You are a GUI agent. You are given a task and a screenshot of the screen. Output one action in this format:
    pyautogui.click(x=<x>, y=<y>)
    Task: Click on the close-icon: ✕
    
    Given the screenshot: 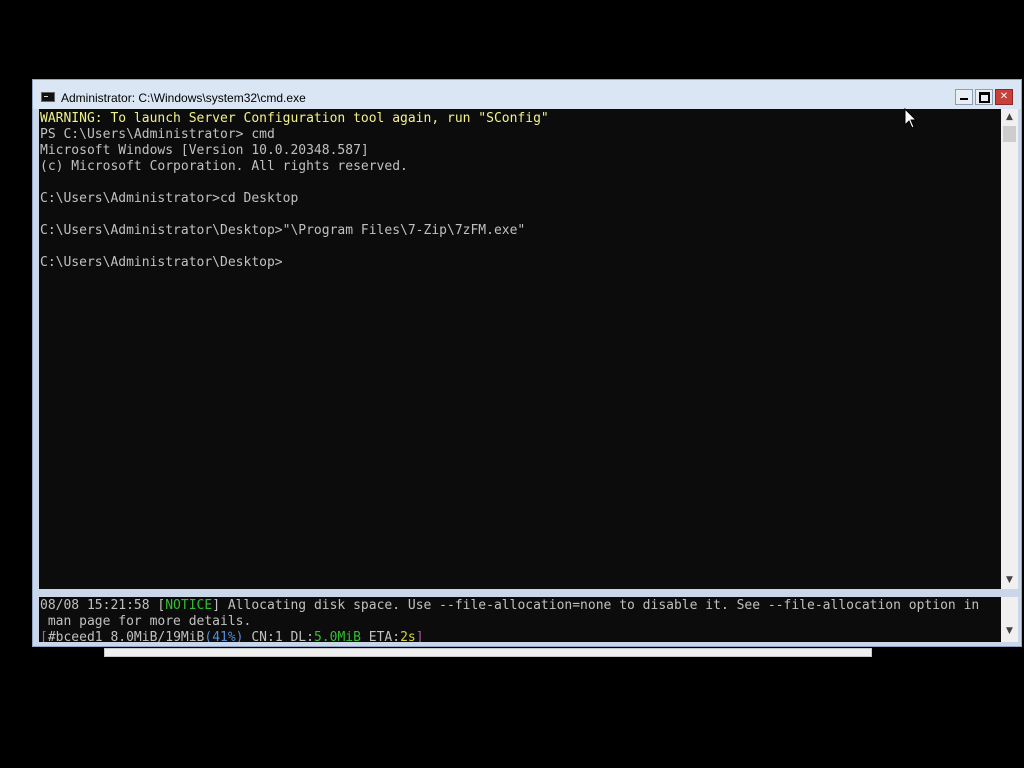 What is the action you would take?
    pyautogui.click(x=1004, y=96)
    